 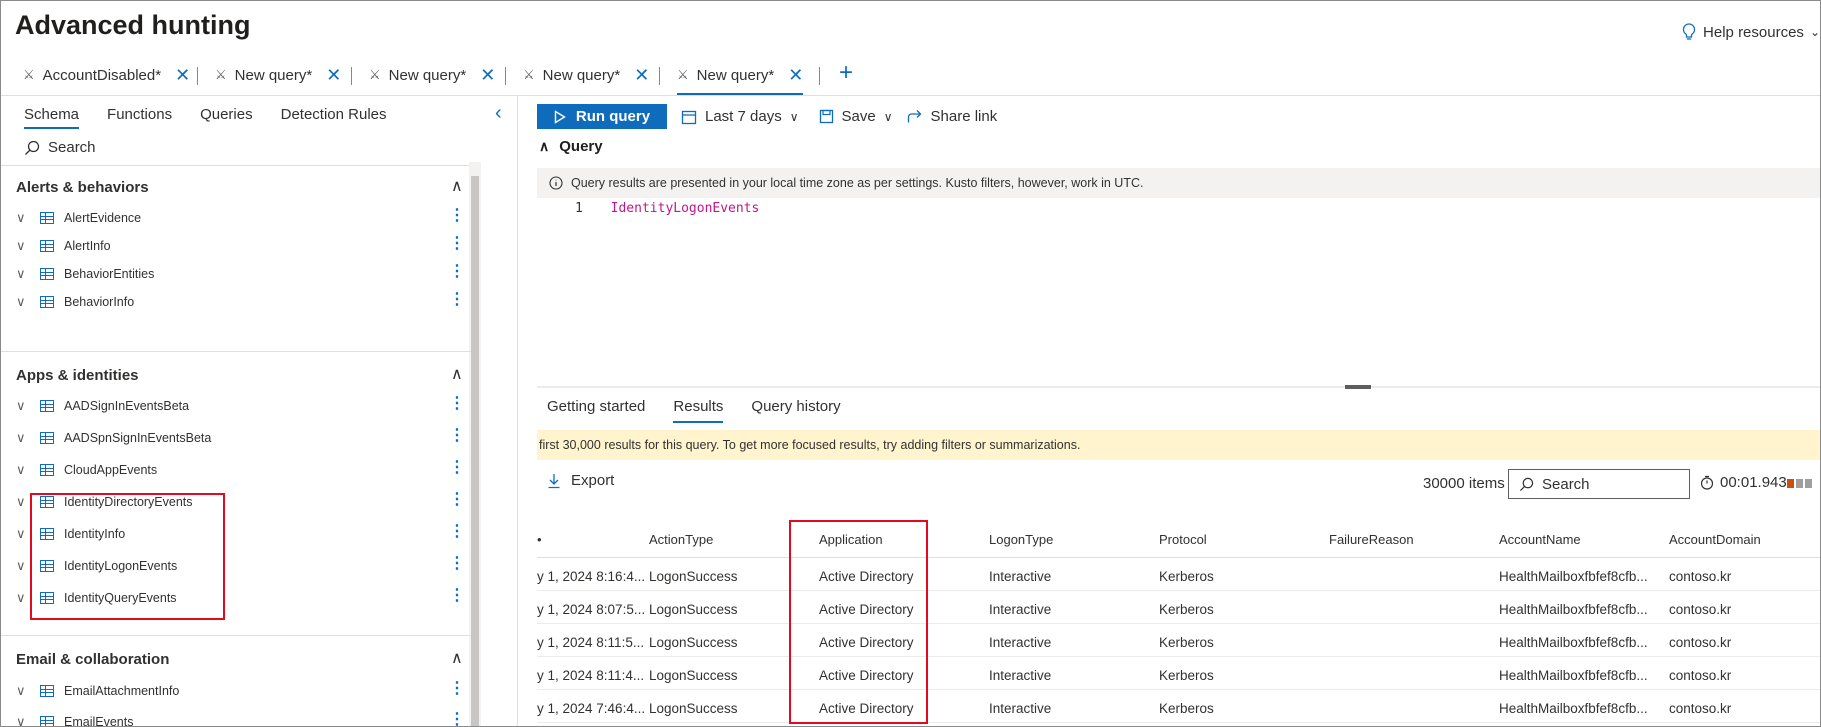 What do you see at coordinates (109, 274) in the screenshot?
I see `table-item-label: BehaviorEntities` at bounding box center [109, 274].